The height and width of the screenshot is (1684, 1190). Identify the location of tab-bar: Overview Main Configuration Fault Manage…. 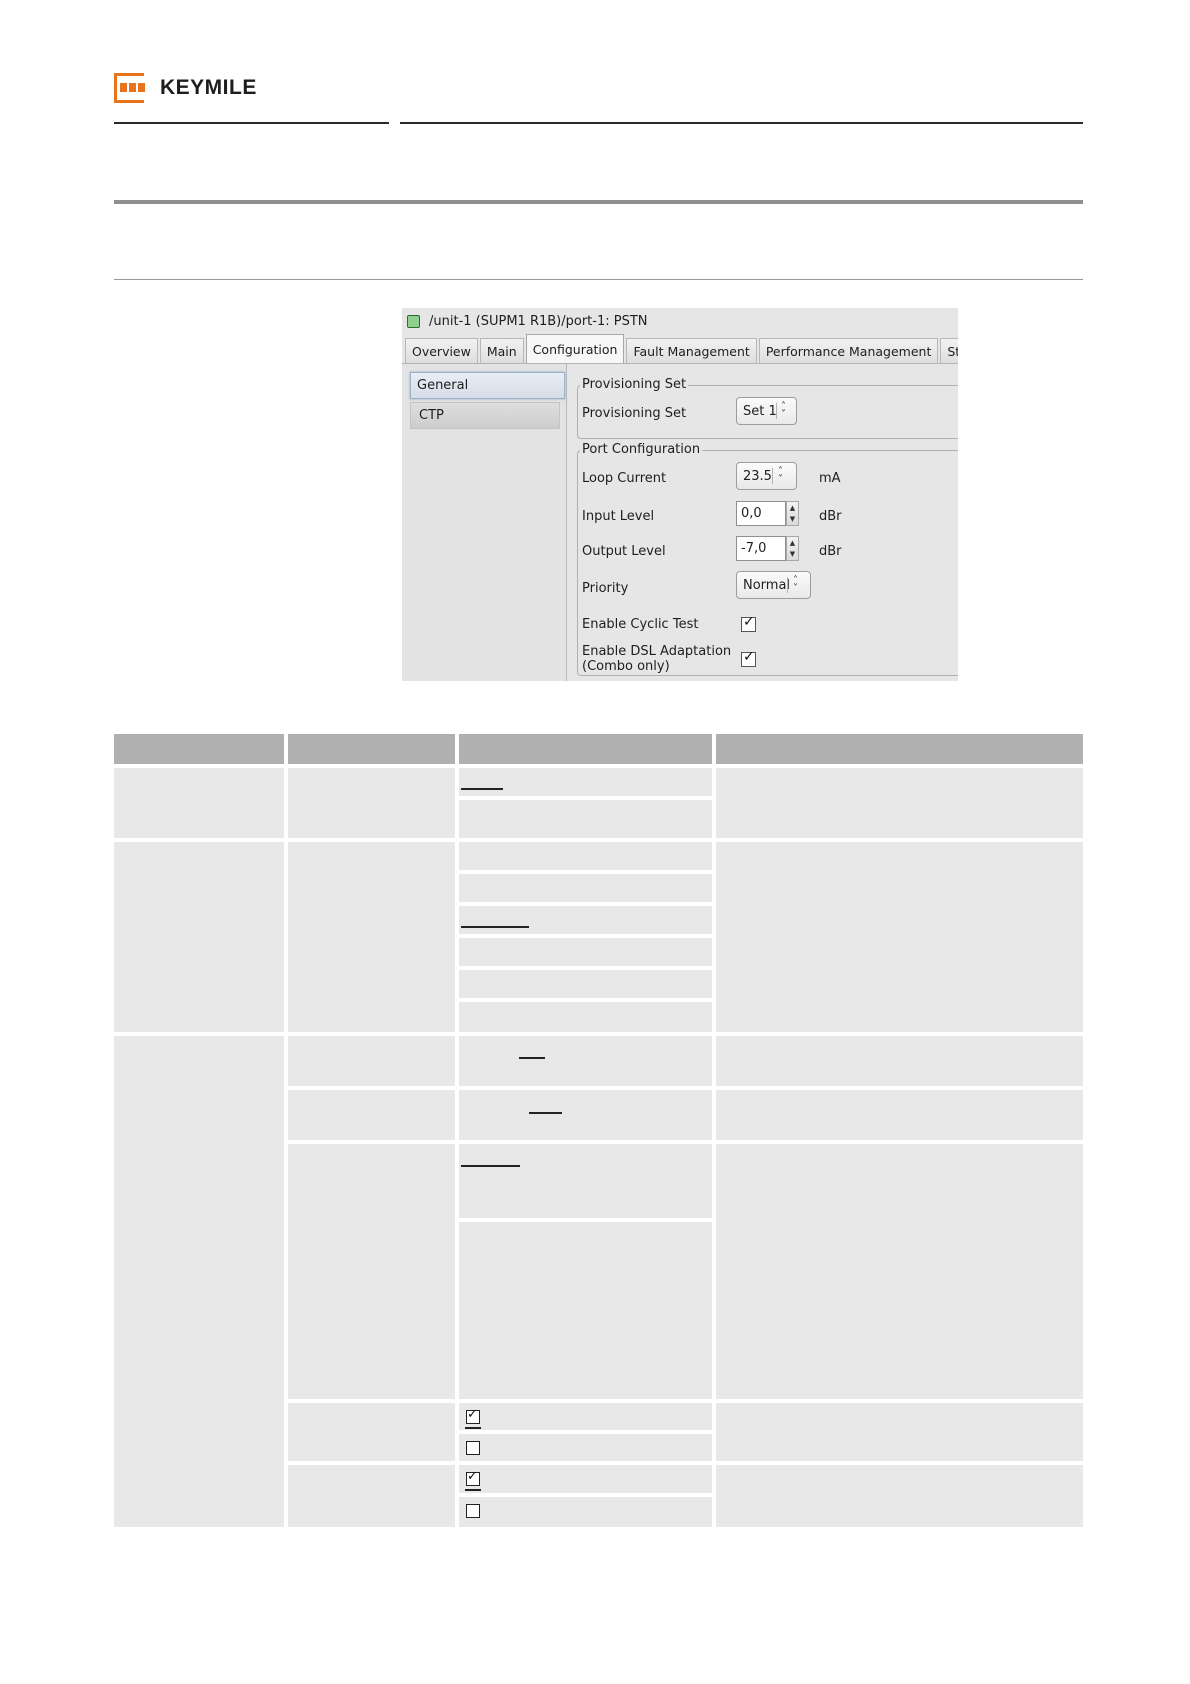
(681, 348).